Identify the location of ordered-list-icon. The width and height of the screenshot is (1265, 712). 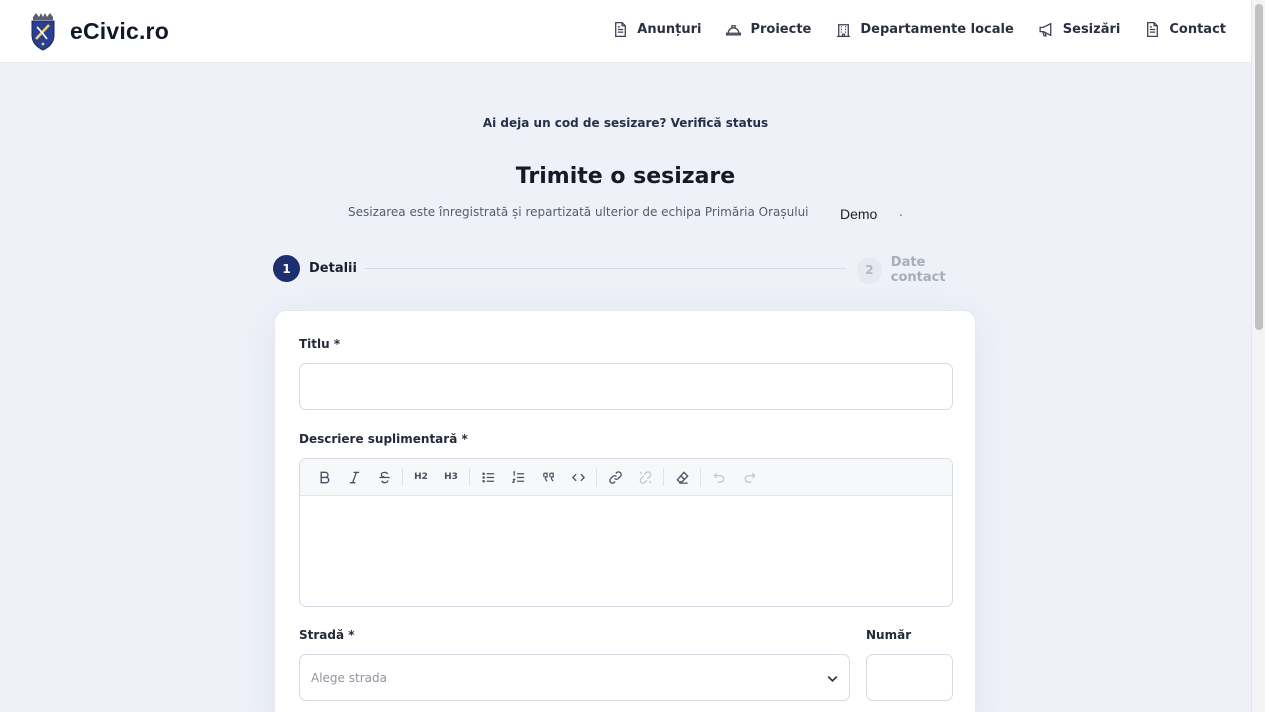
(518, 477).